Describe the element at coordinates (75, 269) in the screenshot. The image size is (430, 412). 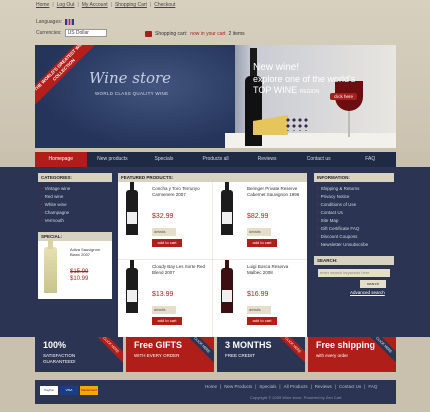
I see `special-product: Adiva Sauvignon Blanc 2007 $15.99 $10.99` at that location.